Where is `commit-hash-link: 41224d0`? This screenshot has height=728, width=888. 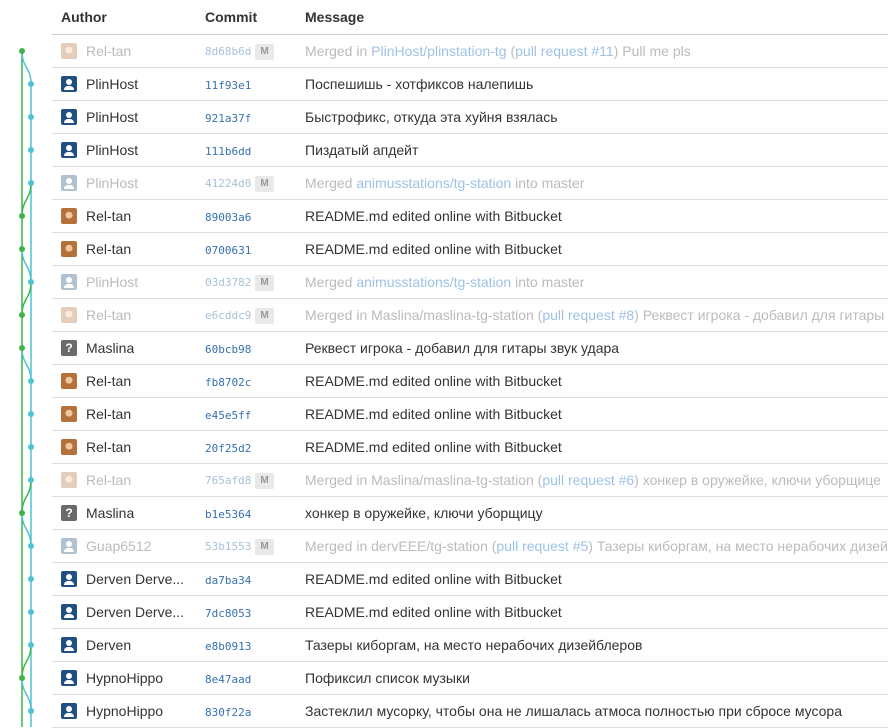
commit-hash-link: 41224d0 is located at coordinates (228, 183).